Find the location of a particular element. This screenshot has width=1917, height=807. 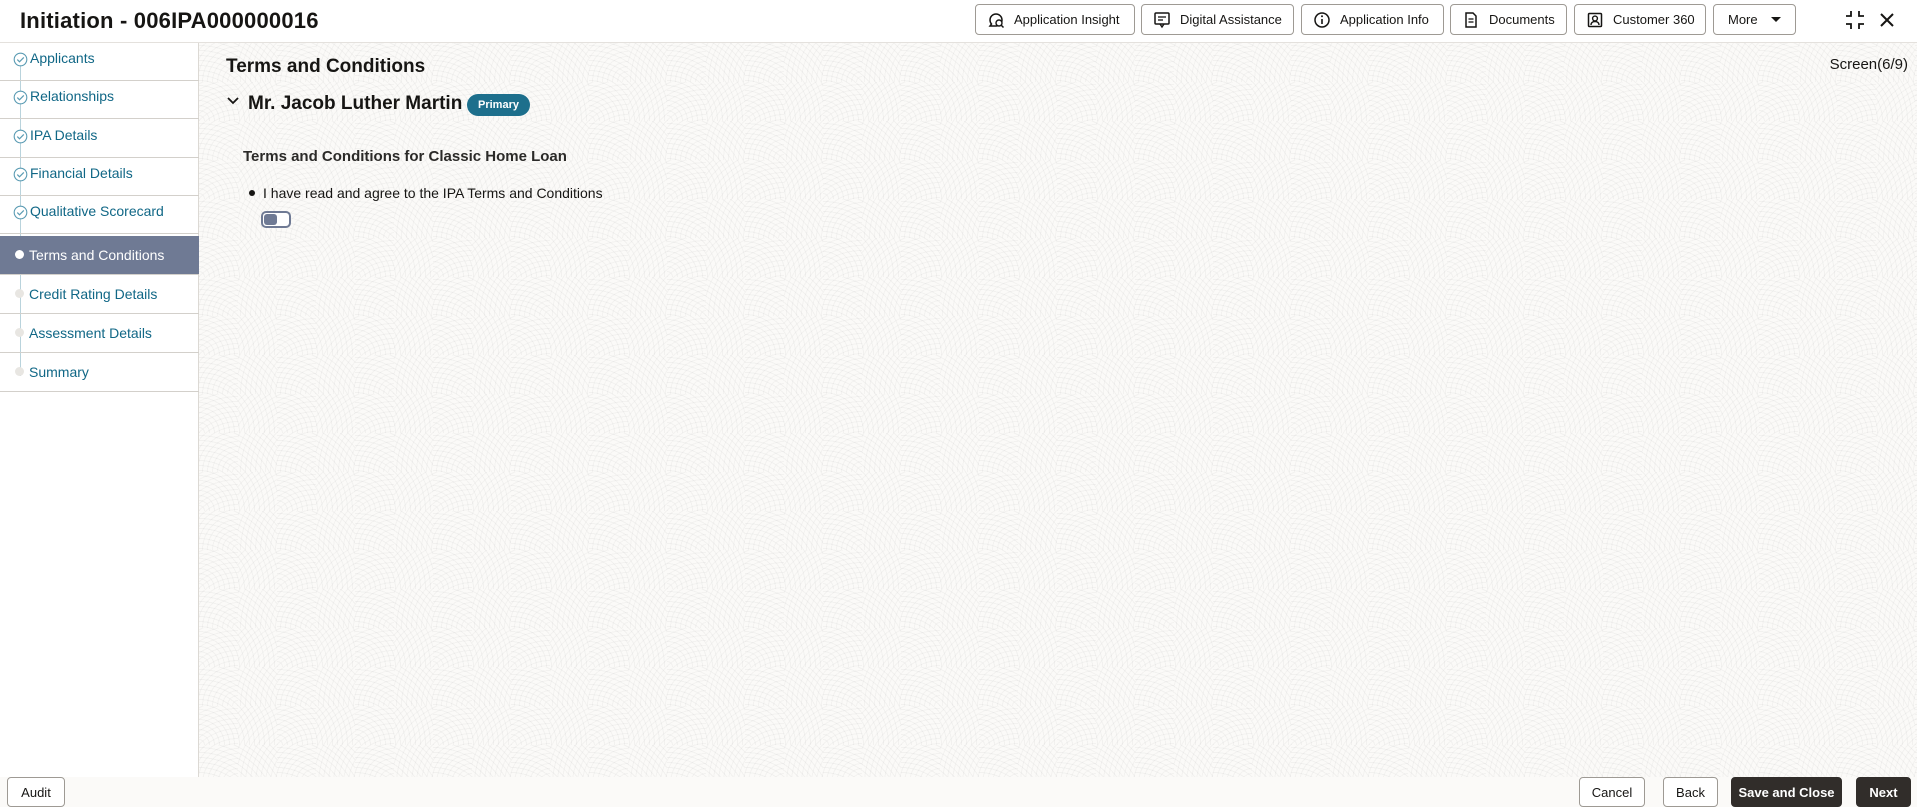

close-icon is located at coordinates (1887, 20).